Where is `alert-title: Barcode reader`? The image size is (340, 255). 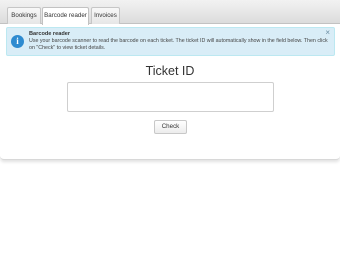 alert-title: Barcode reader is located at coordinates (50, 34).